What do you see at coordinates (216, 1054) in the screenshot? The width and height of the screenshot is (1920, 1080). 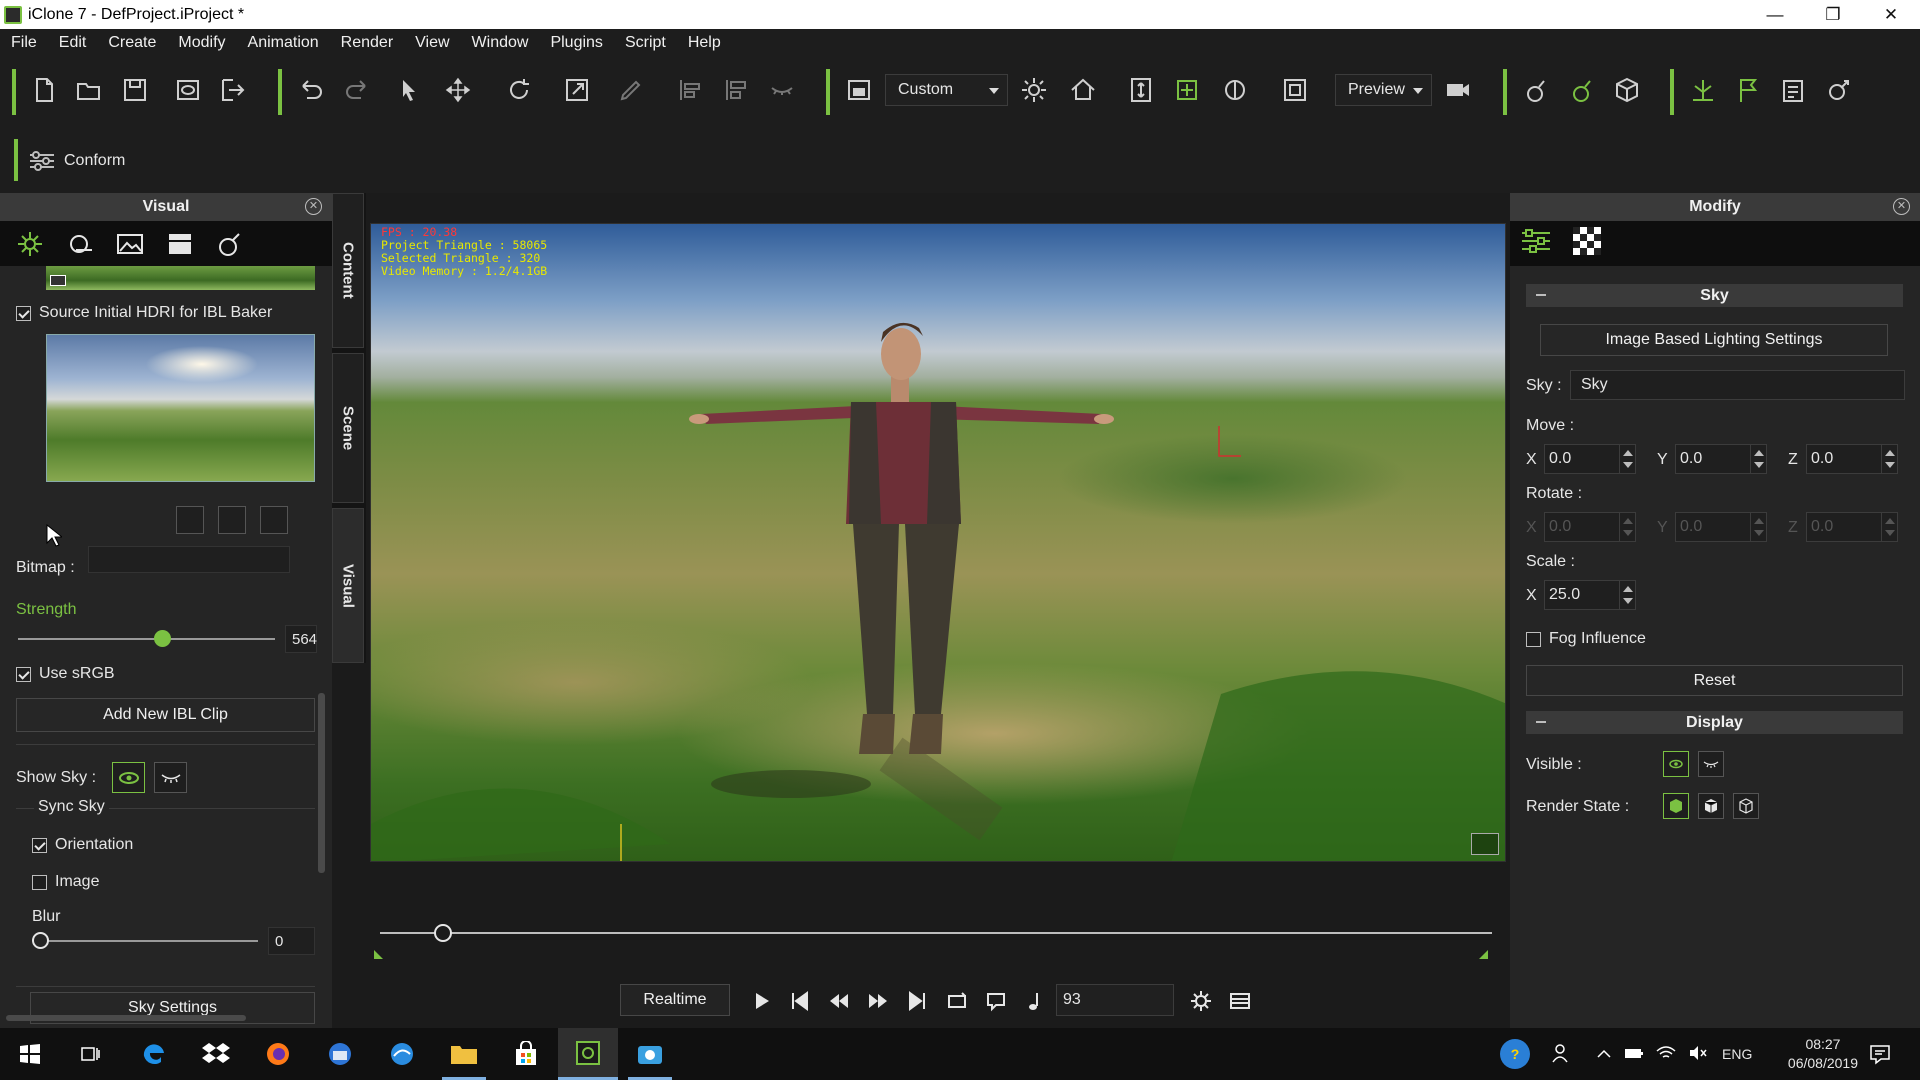 I see `dropbox-icon` at bounding box center [216, 1054].